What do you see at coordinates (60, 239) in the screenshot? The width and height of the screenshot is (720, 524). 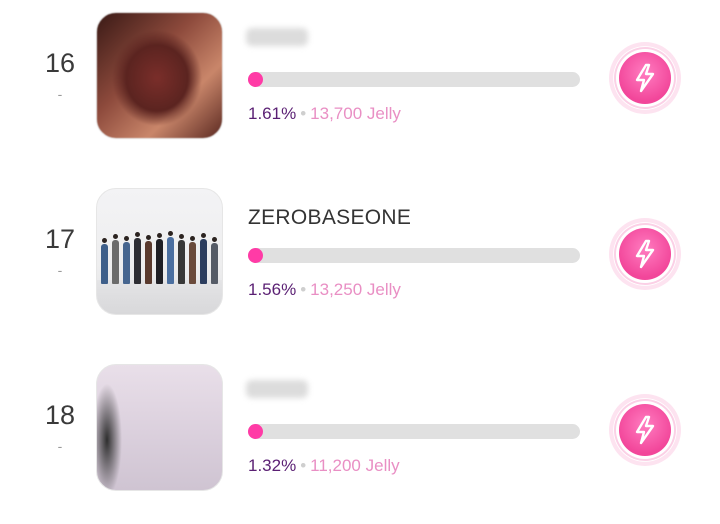 I see `rank-number: 17` at bounding box center [60, 239].